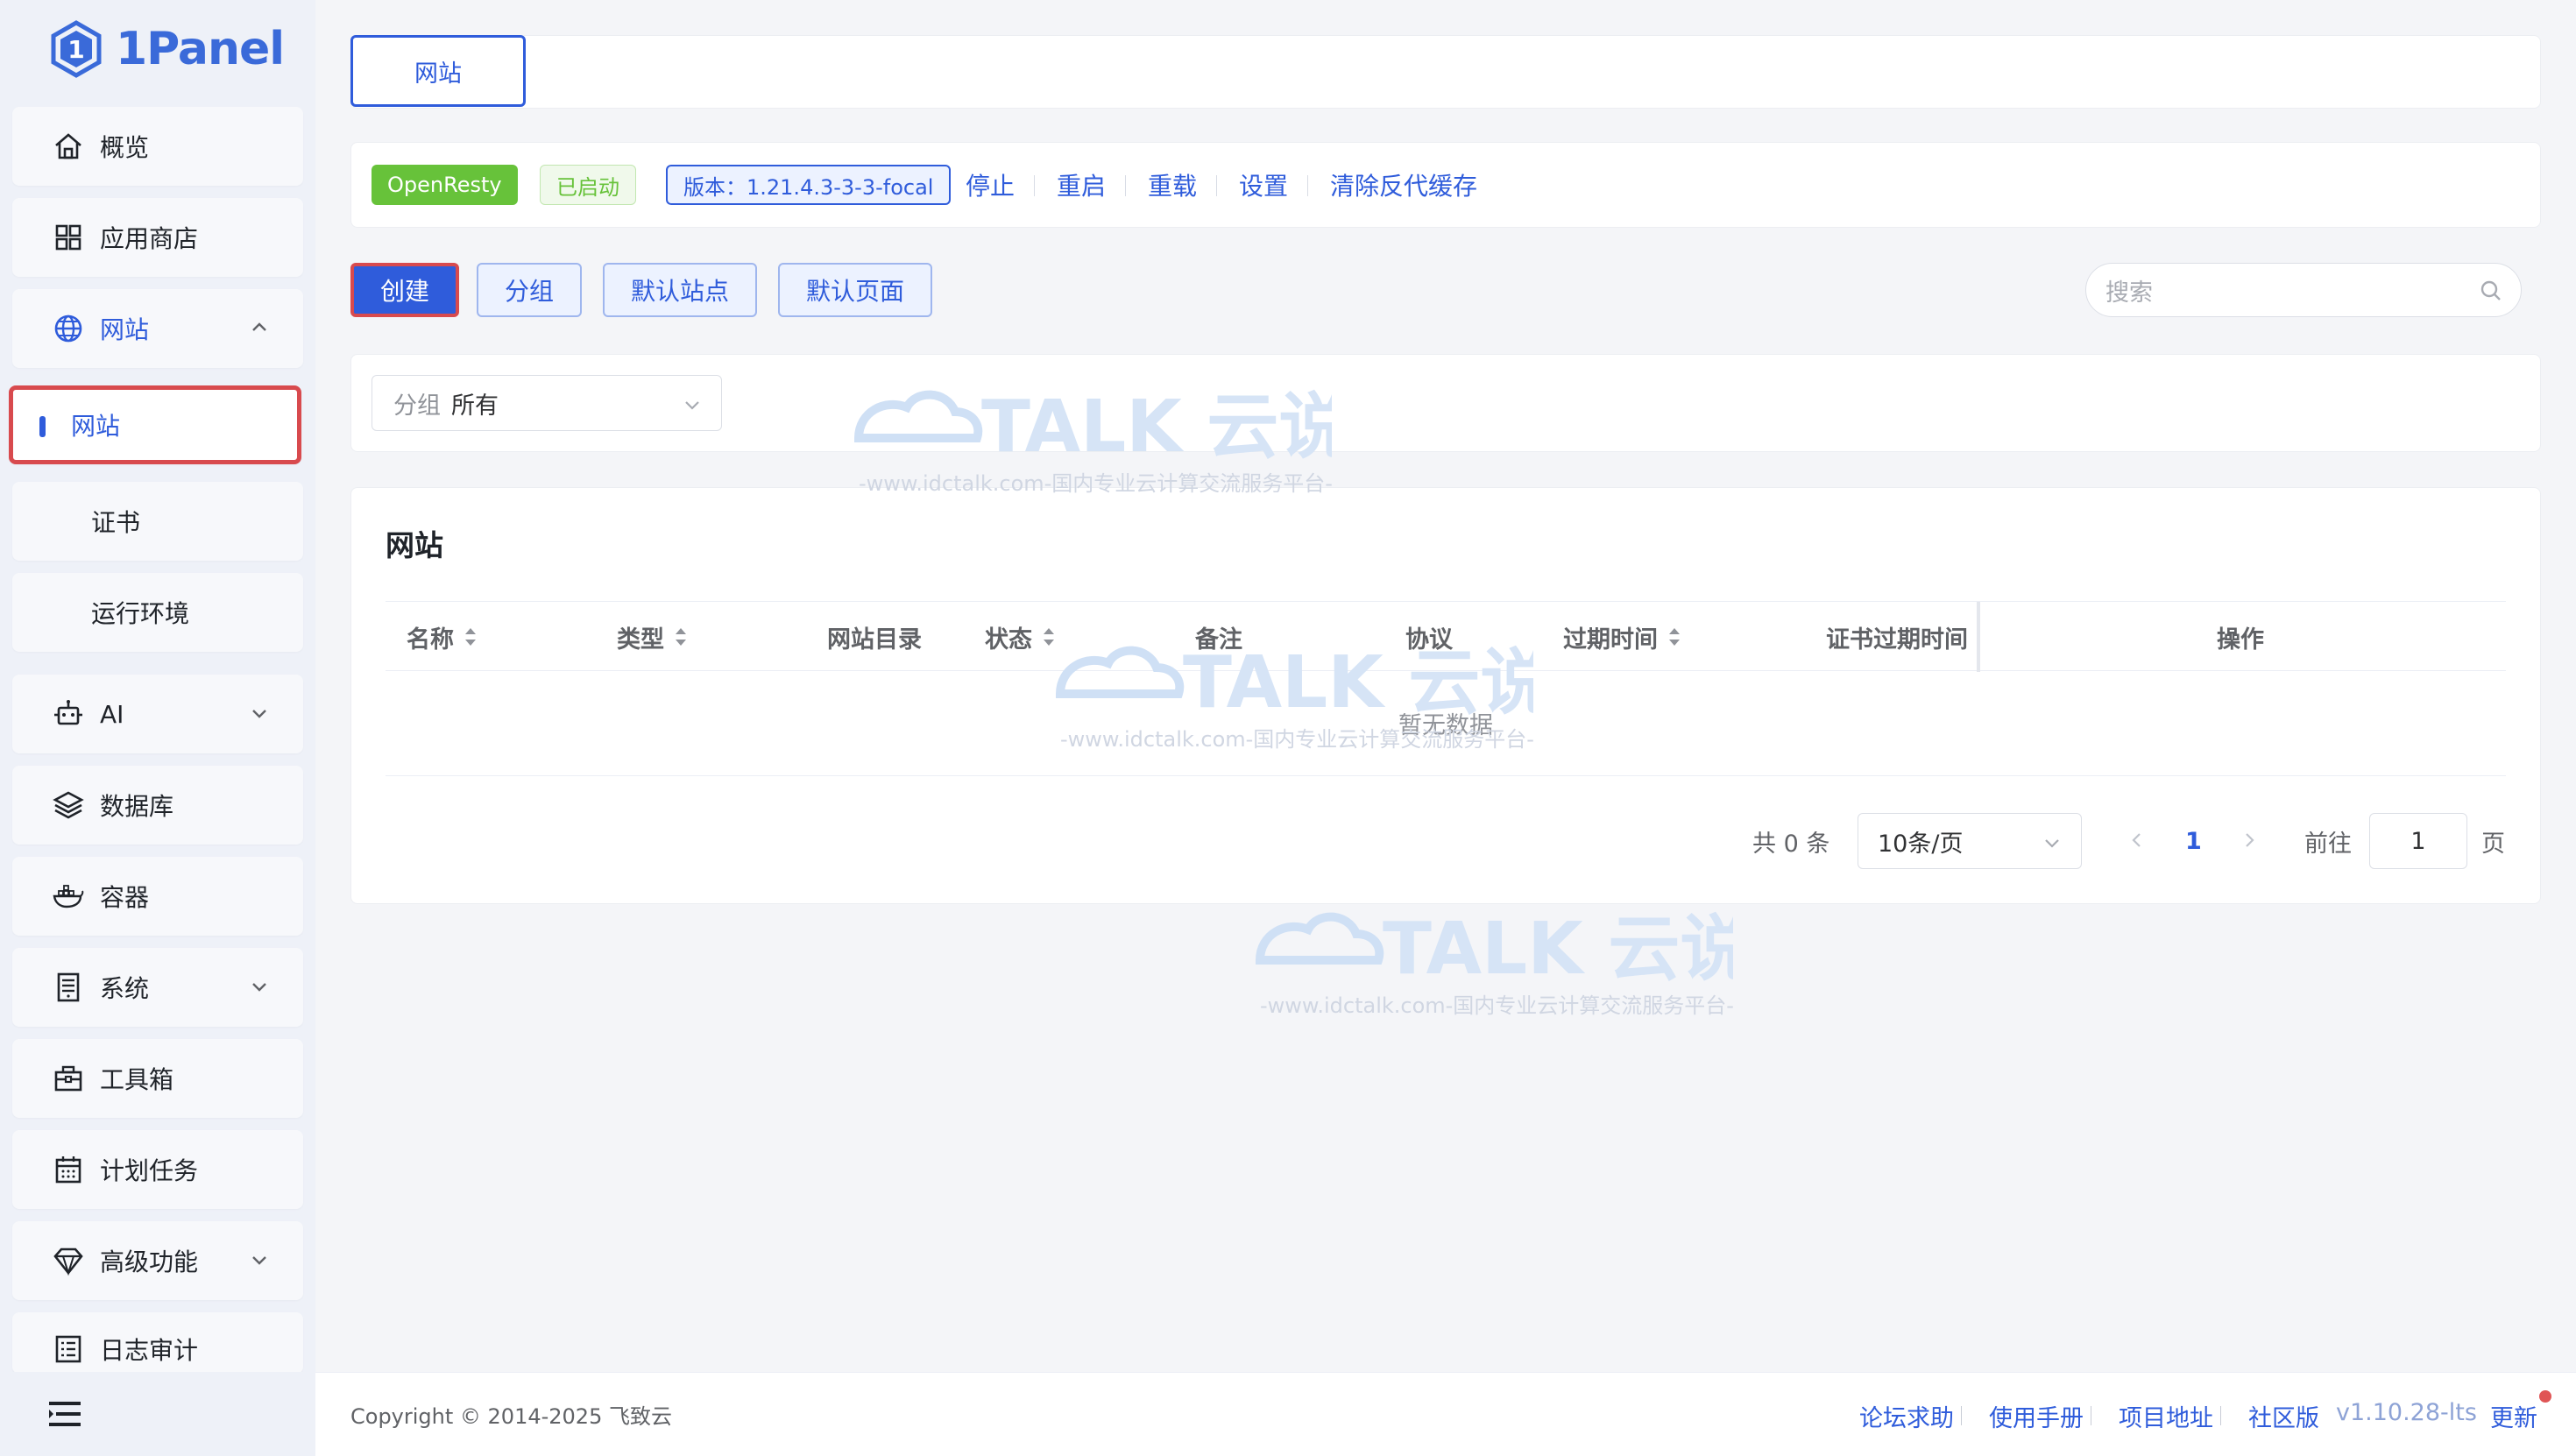 Image resolution: width=2576 pixels, height=1456 pixels. Describe the element at coordinates (2493, 844) in the screenshot. I see `page-suffix: 页` at that location.